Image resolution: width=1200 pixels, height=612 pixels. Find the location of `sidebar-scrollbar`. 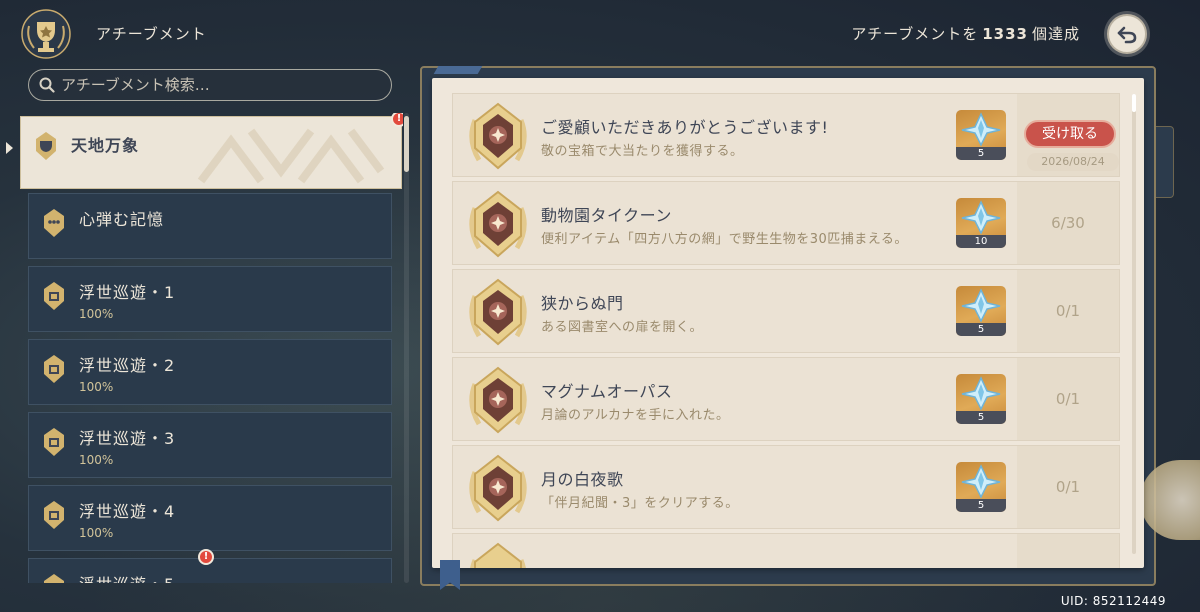

sidebar-scrollbar is located at coordinates (406, 348).